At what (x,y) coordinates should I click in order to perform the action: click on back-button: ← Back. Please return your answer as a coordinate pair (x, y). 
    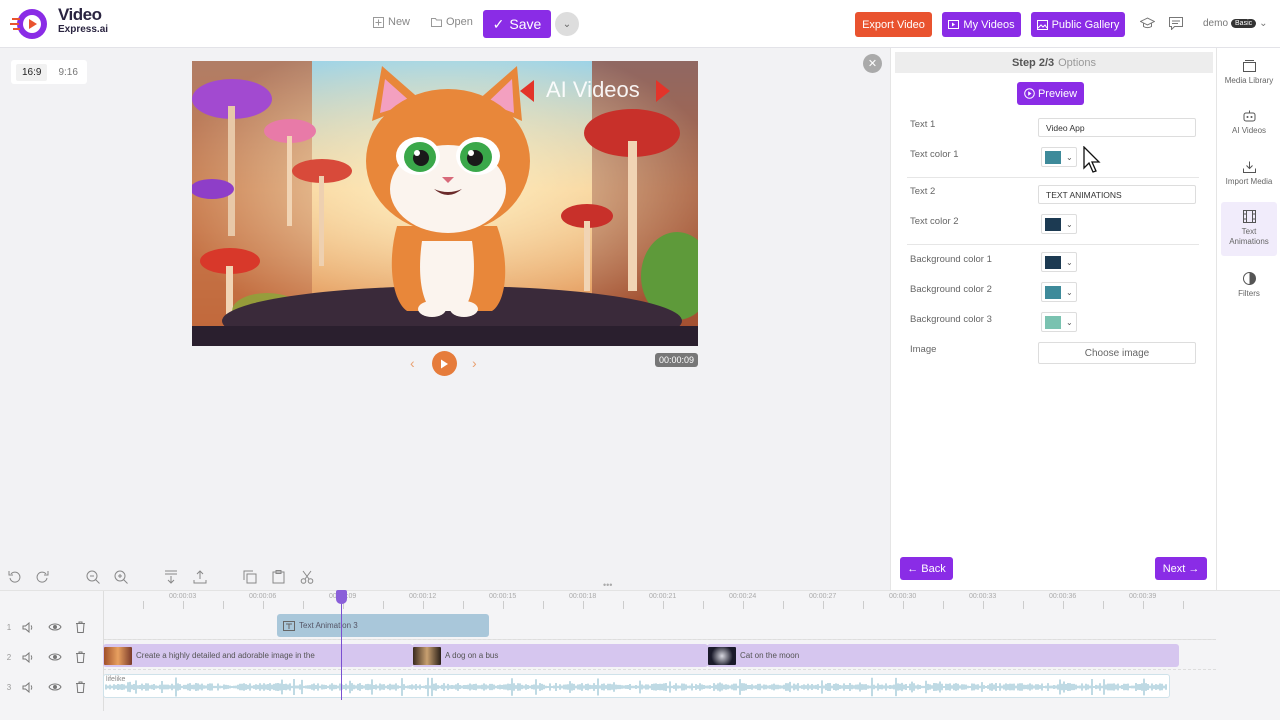
    Looking at the image, I should click on (926, 568).